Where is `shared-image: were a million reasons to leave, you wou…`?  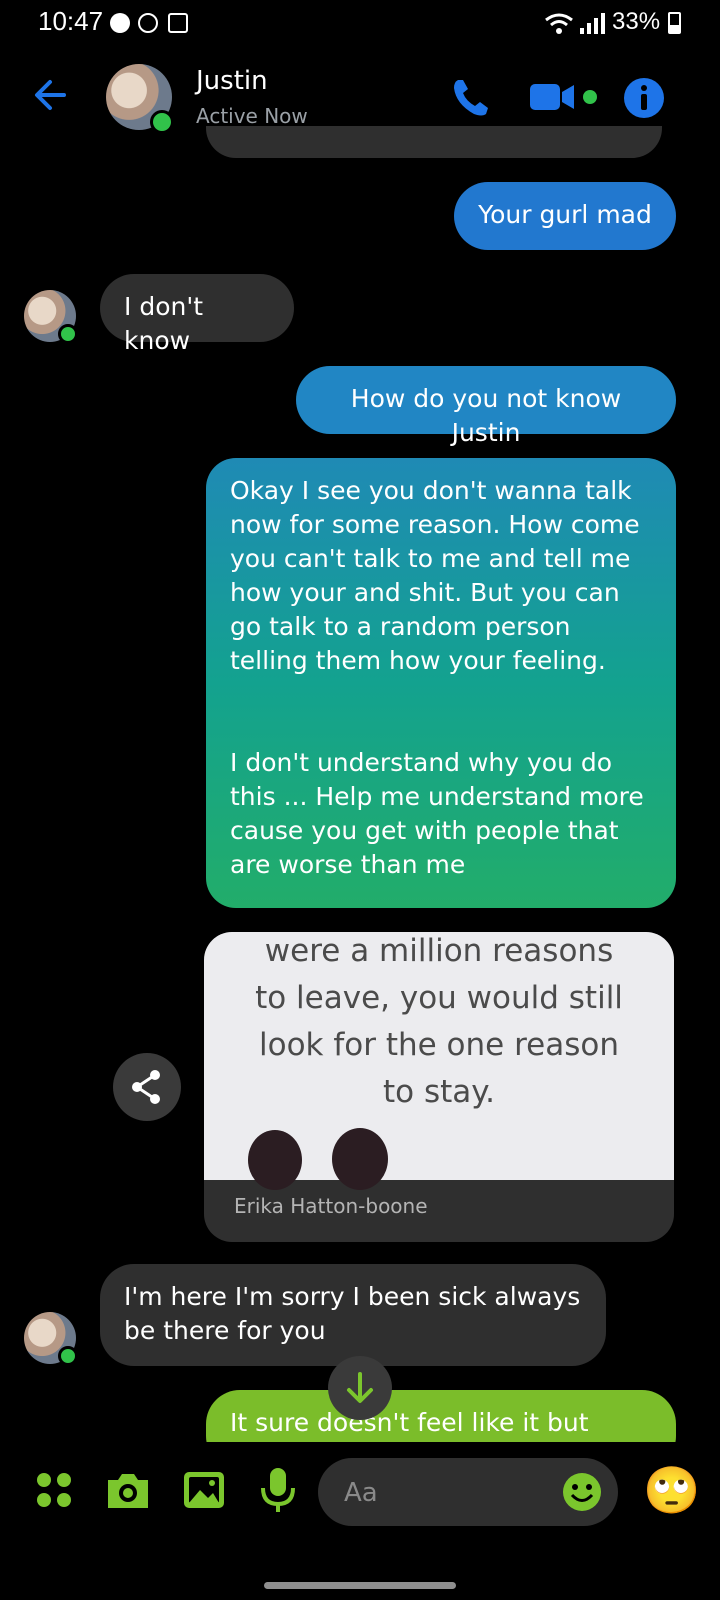
shared-image: were a million reasons to leave, you wou… is located at coordinates (439, 1061).